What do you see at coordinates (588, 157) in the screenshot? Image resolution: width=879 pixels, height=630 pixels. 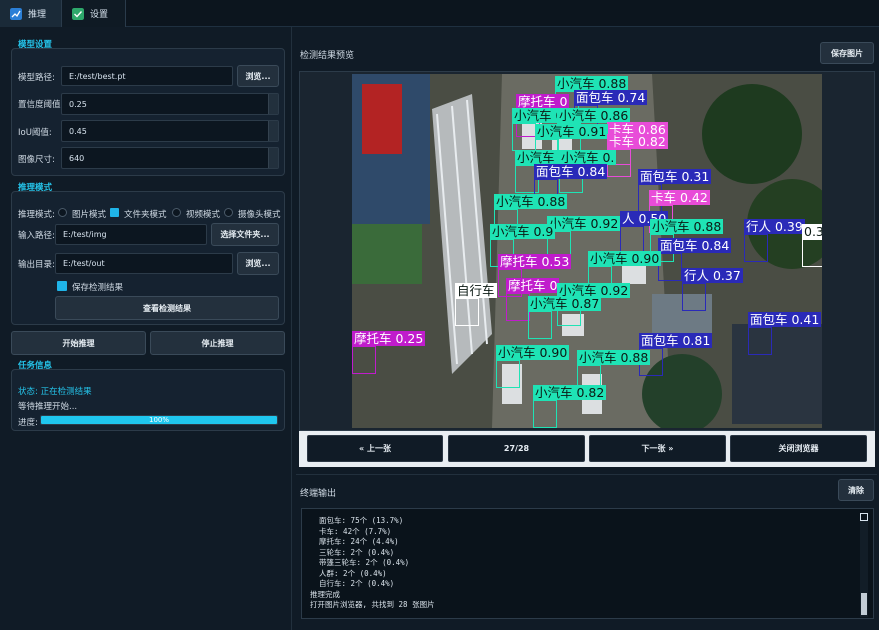 I see `detection-label: 小汽车 0.` at bounding box center [588, 157].